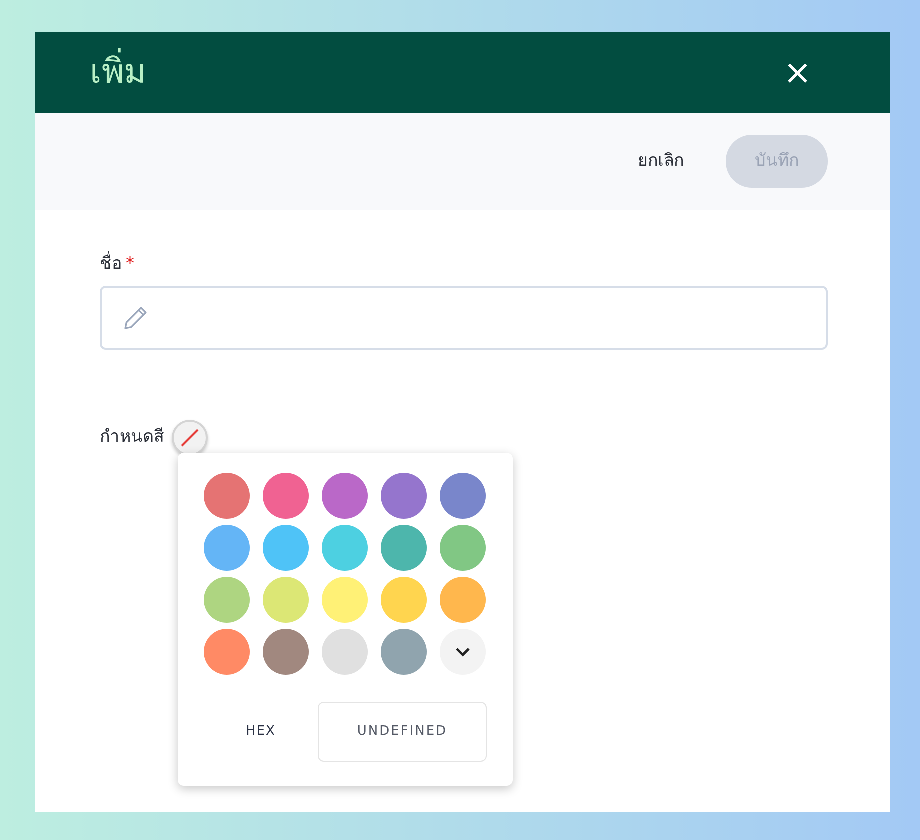 The width and height of the screenshot is (920, 840). What do you see at coordinates (111, 265) in the screenshot?
I see `field-label: ชื่อ` at bounding box center [111, 265].